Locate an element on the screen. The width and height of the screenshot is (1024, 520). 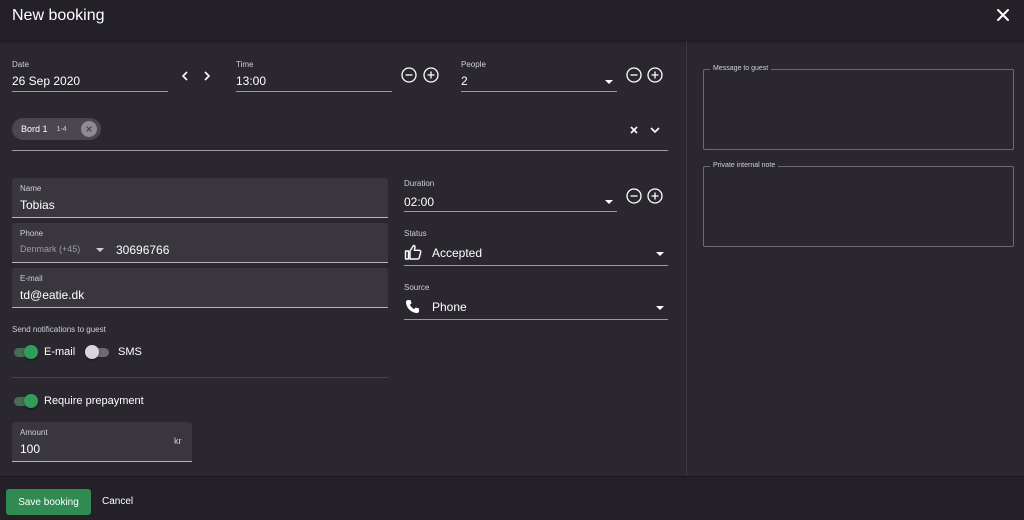
source-dropdown-icon is located at coordinates (660, 308).